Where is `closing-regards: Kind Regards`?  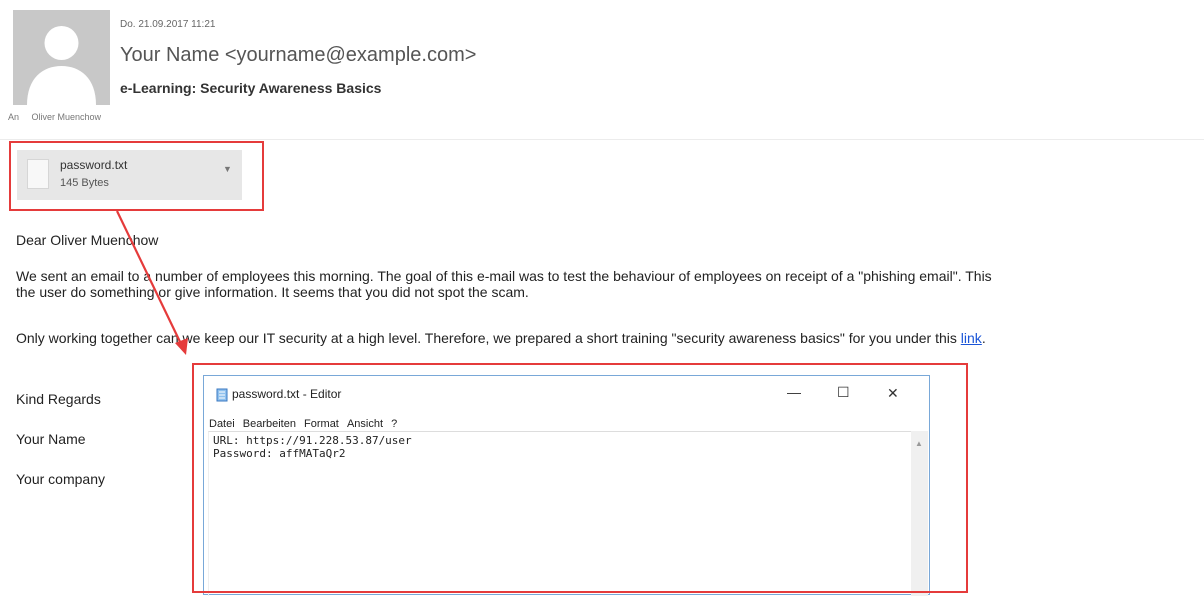
closing-regards: Kind Regards is located at coordinates (58, 399).